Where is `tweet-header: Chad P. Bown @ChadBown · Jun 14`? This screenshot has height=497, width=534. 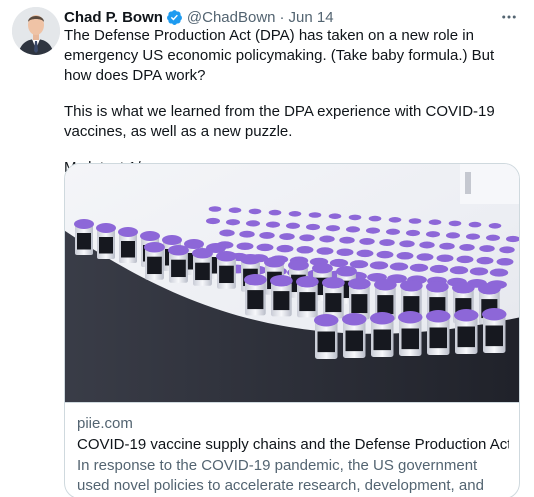 tweet-header: Chad P. Bown @ChadBown · Jun 14 is located at coordinates (291, 17).